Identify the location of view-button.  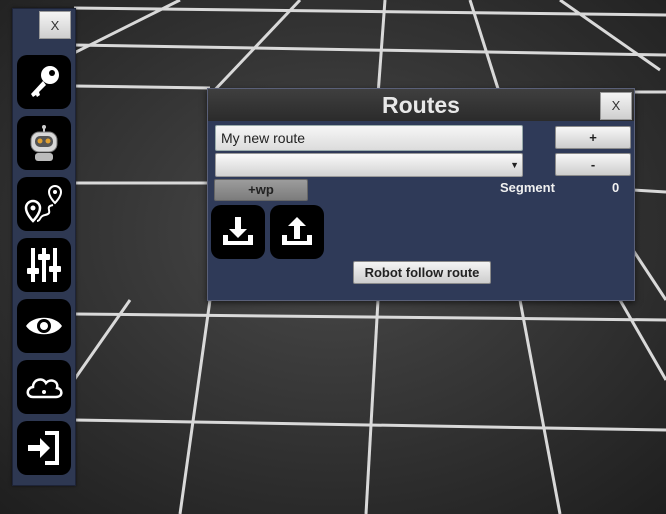
(44, 326).